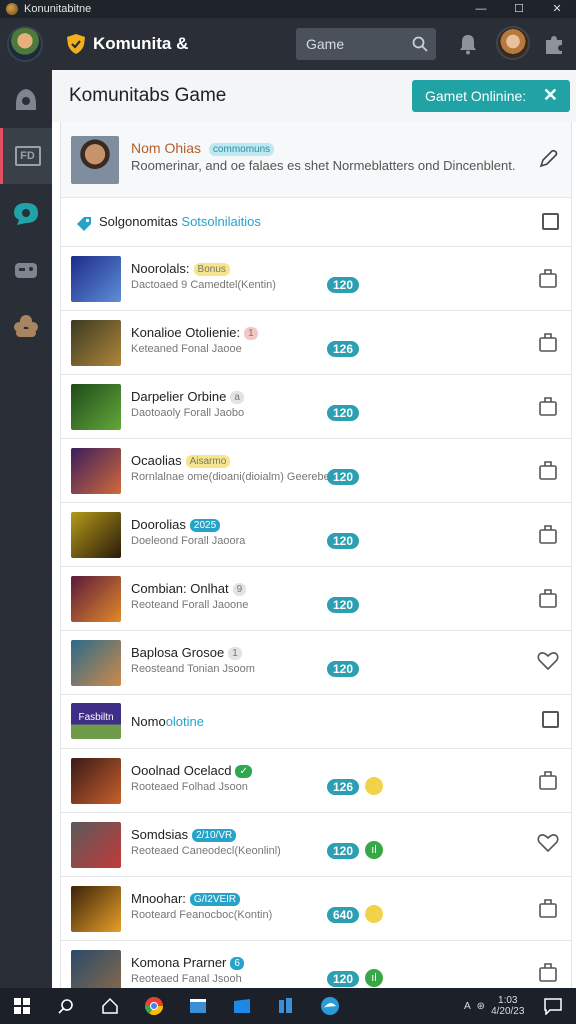  Describe the element at coordinates (366, 44) in the screenshot. I see `search-input: Game` at that location.